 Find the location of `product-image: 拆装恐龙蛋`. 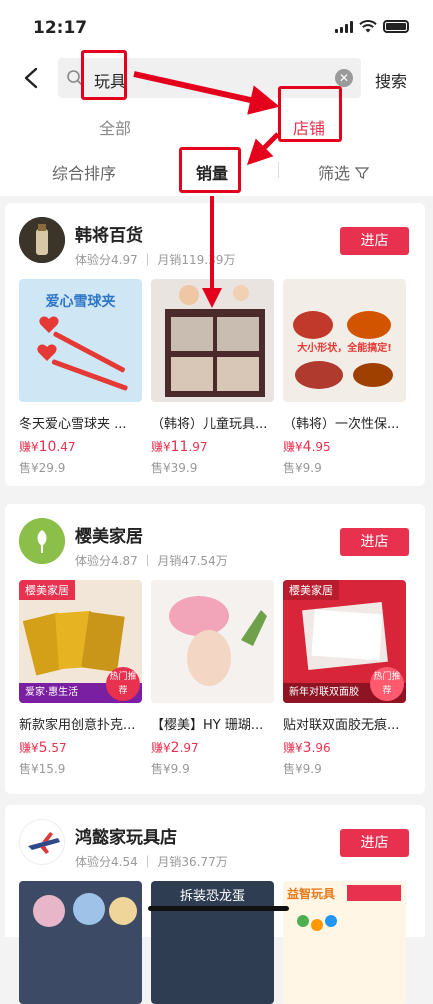

product-image: 拆装恐龙蛋 is located at coordinates (212, 942).